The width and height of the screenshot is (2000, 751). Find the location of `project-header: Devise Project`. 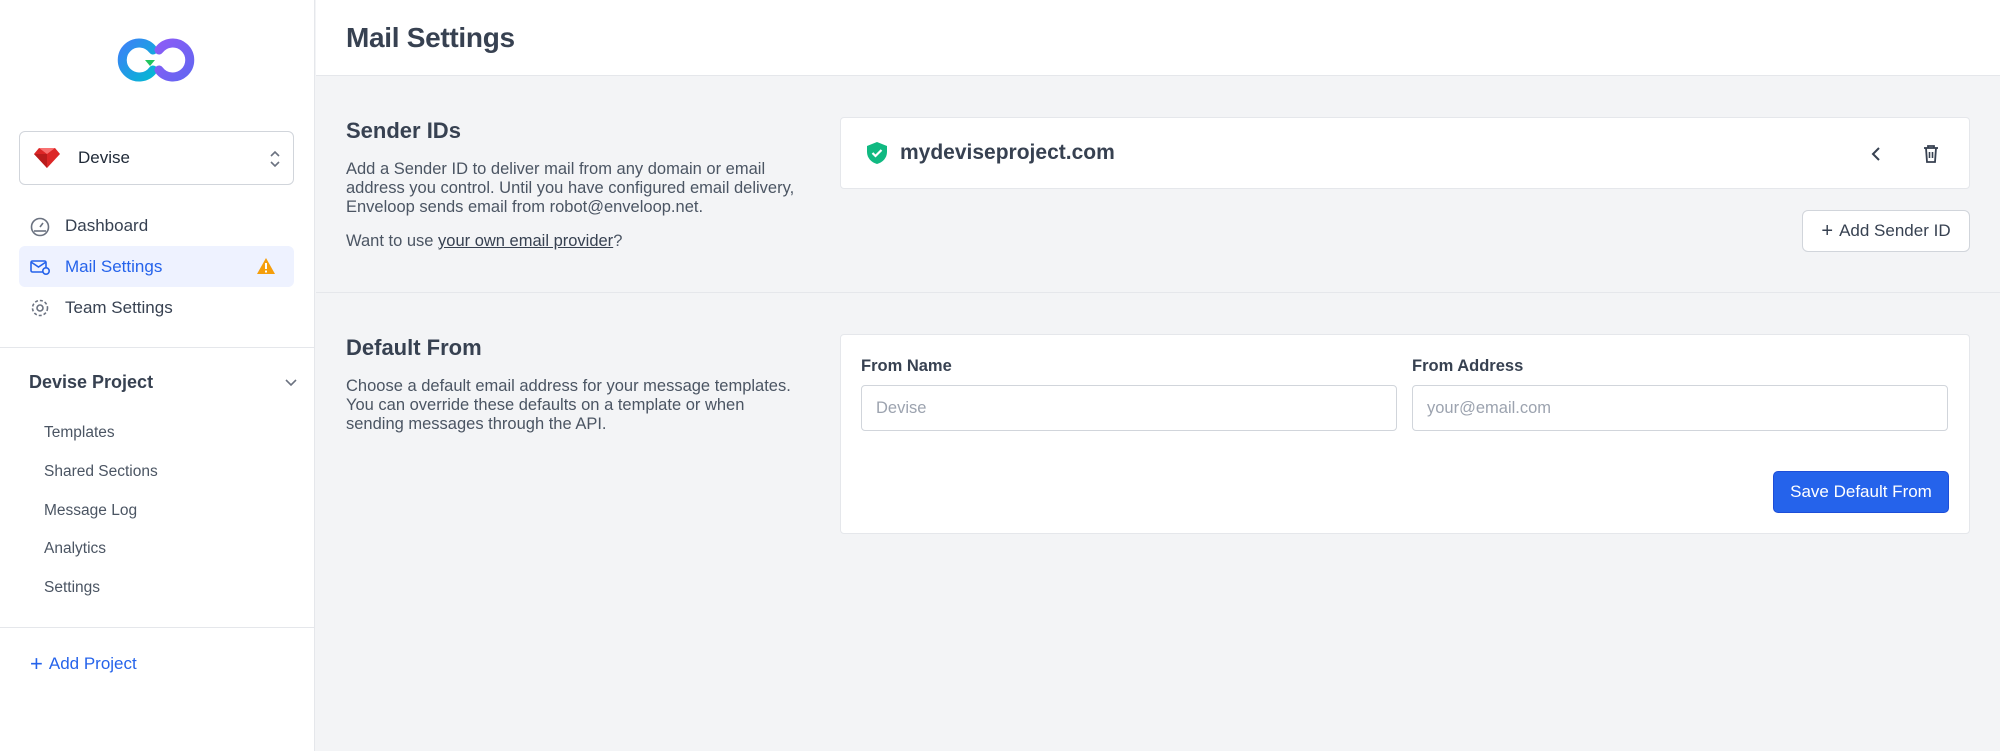

project-header: Devise Project is located at coordinates (164, 382).